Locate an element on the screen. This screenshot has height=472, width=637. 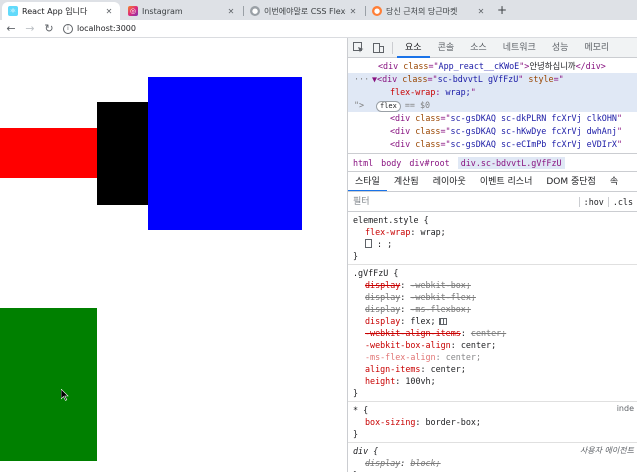
declaration-inactive: -ms-flex-align: center; is located at coordinates (495, 357).